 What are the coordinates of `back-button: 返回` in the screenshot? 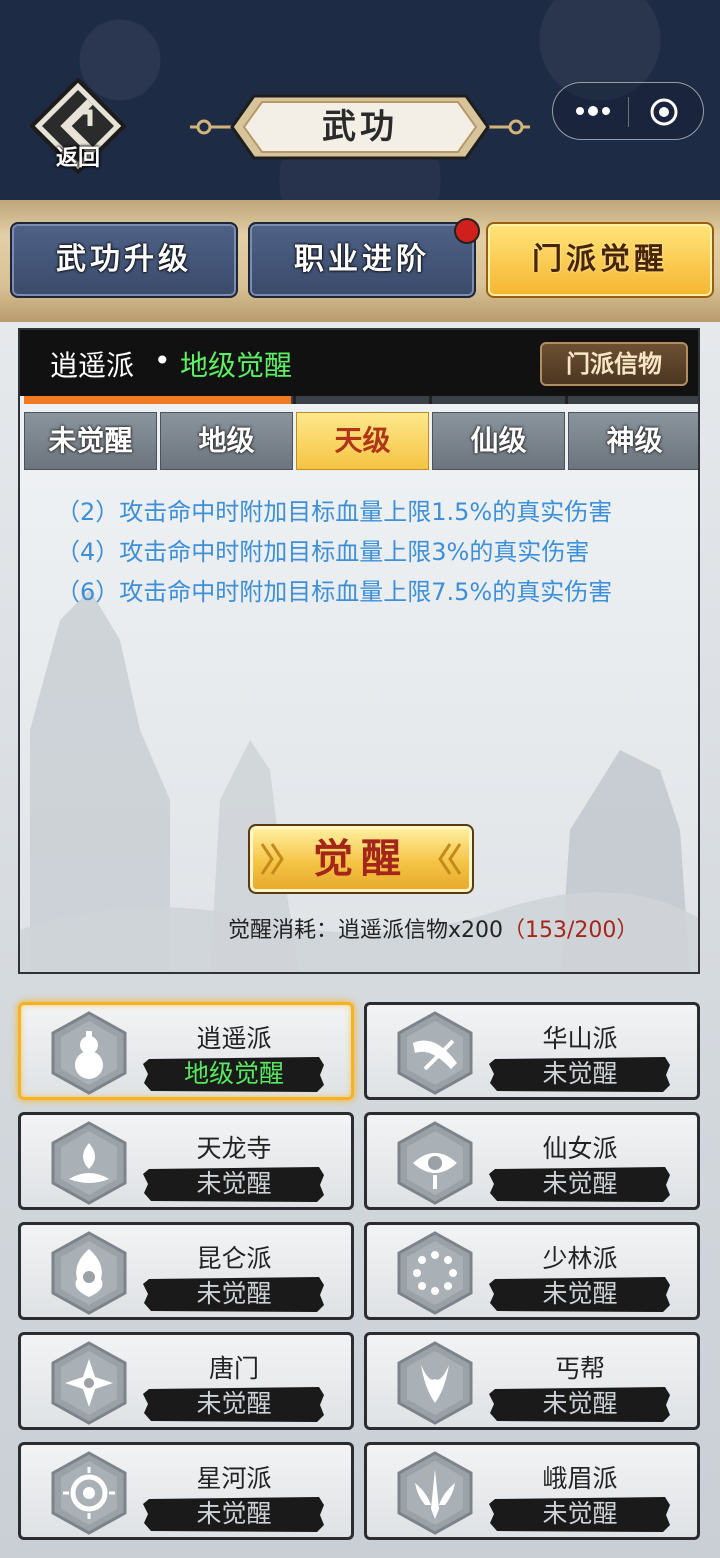 It's located at (78, 126).